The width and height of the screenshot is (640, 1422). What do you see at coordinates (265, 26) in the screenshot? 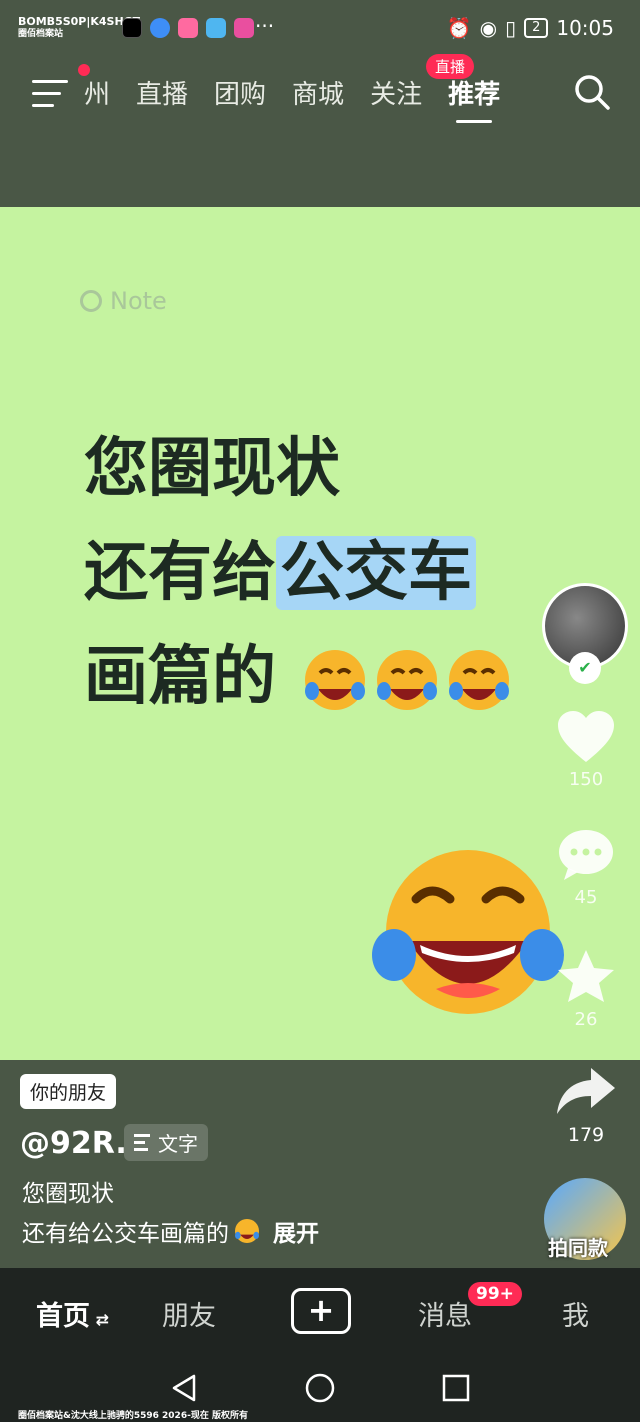
I see `more-notifications-icon: ···` at bounding box center [265, 26].